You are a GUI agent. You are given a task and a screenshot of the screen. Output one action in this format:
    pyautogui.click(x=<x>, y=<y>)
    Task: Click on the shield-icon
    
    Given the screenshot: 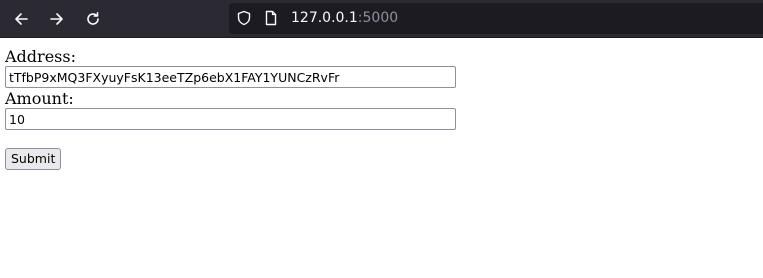 What is the action you would take?
    pyautogui.click(x=244, y=18)
    